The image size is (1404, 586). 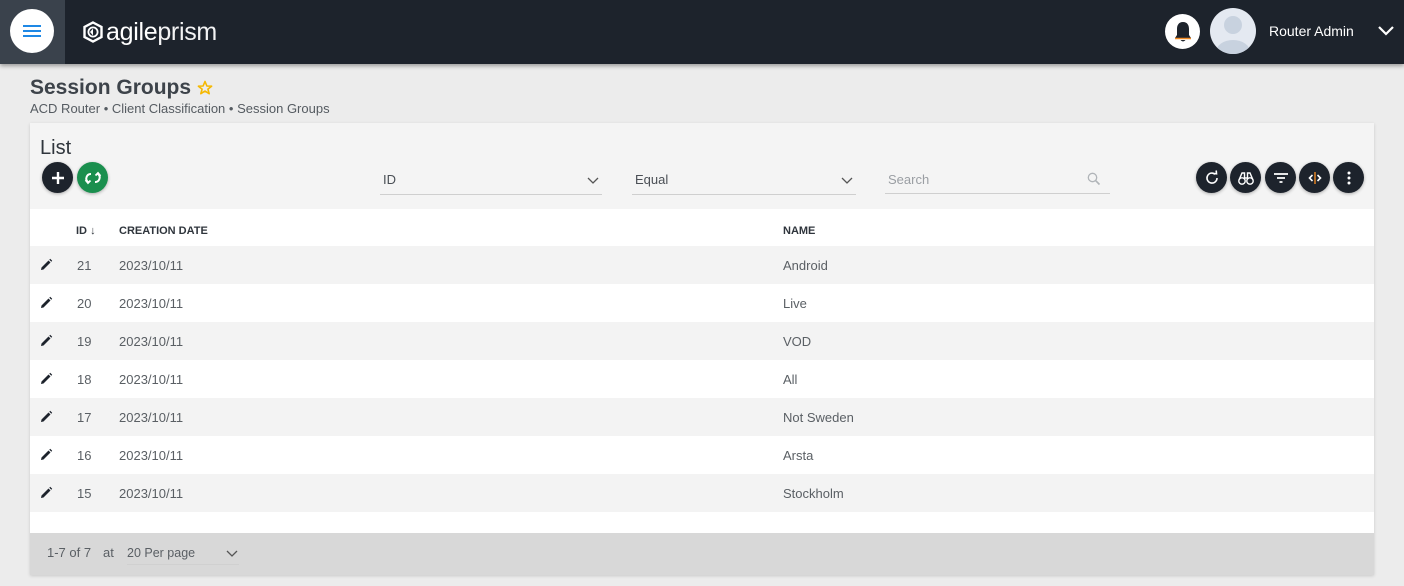 I want to click on pagination-range: 1-7 of 7, so click(x=69, y=552).